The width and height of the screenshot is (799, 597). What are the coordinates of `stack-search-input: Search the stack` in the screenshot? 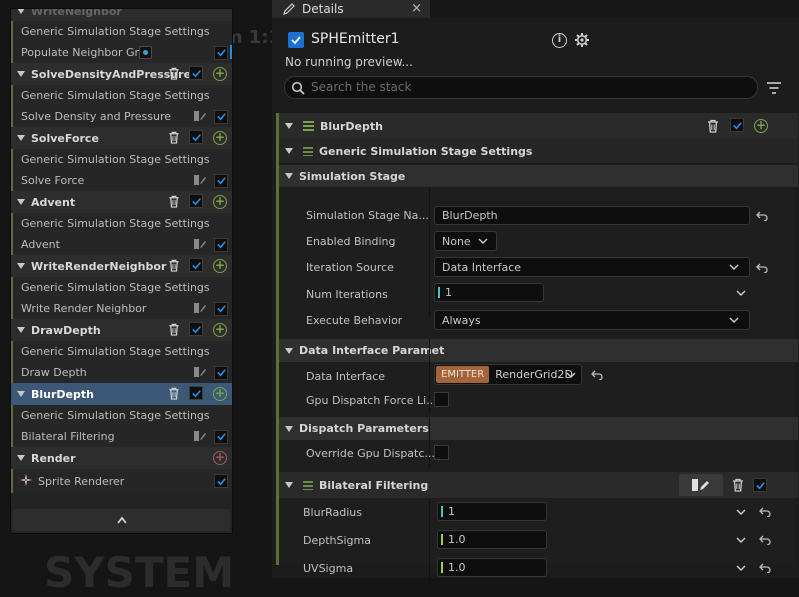 It's located at (521, 87).